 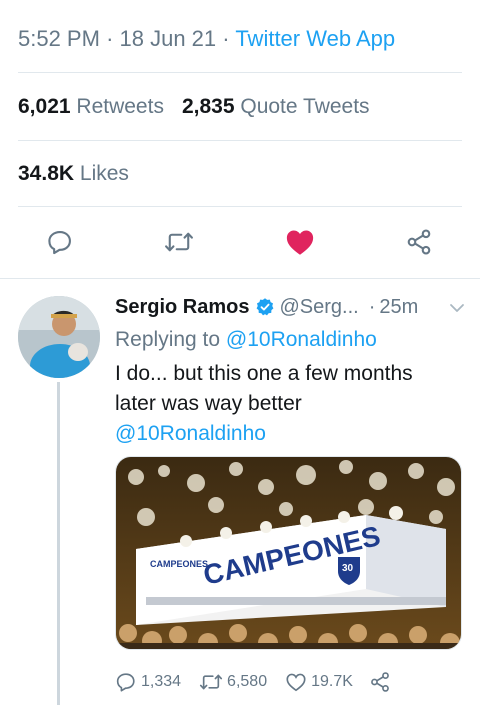 What do you see at coordinates (296, 682) in the screenshot?
I see `heart-icon` at bounding box center [296, 682].